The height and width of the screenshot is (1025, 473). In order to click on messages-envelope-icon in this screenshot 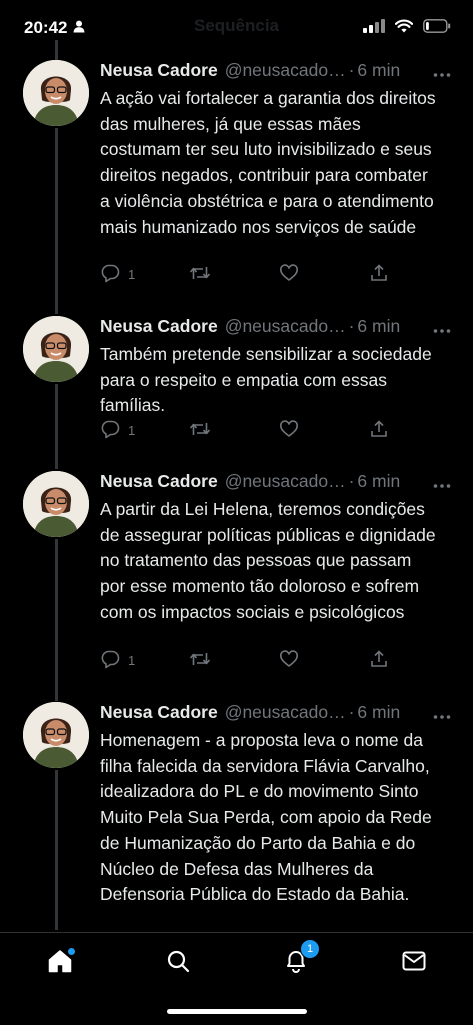, I will do `click(414, 963)`.